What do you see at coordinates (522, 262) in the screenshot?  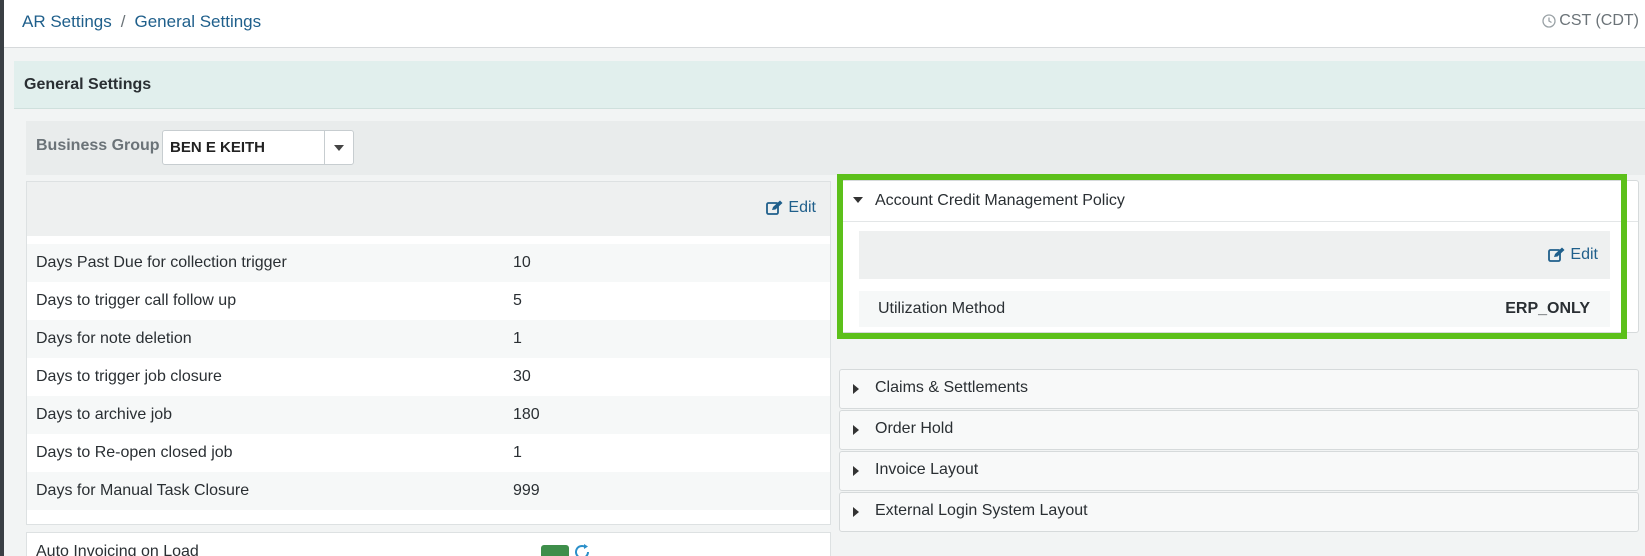 I see `row-value: 10` at bounding box center [522, 262].